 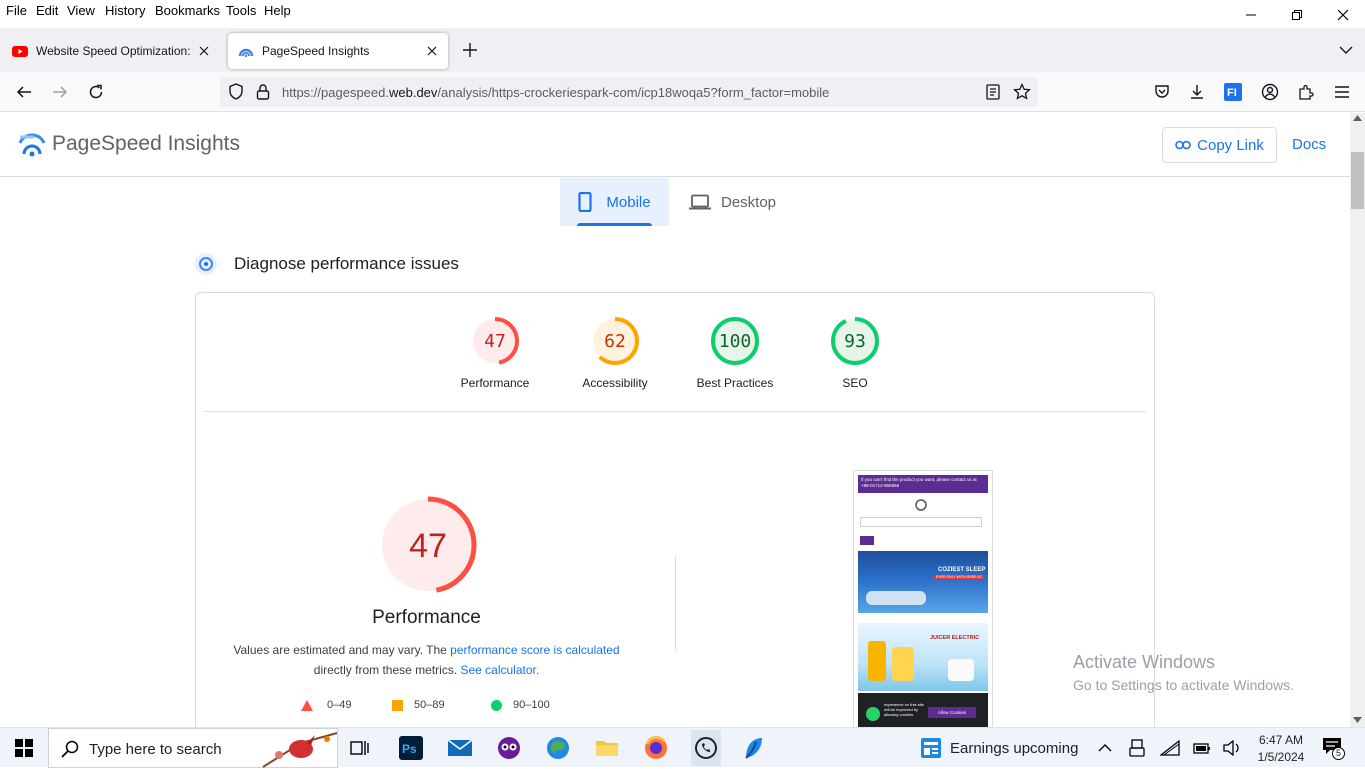 What do you see at coordinates (360, 748) in the screenshot?
I see `task-view-button` at bounding box center [360, 748].